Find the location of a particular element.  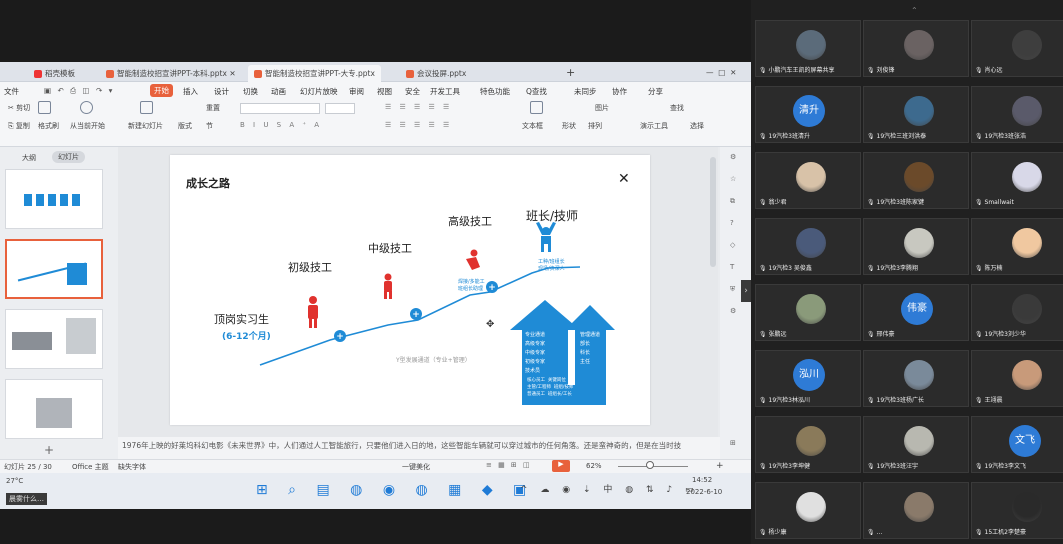

zoom-in-button: + is located at coordinates (720, 466).